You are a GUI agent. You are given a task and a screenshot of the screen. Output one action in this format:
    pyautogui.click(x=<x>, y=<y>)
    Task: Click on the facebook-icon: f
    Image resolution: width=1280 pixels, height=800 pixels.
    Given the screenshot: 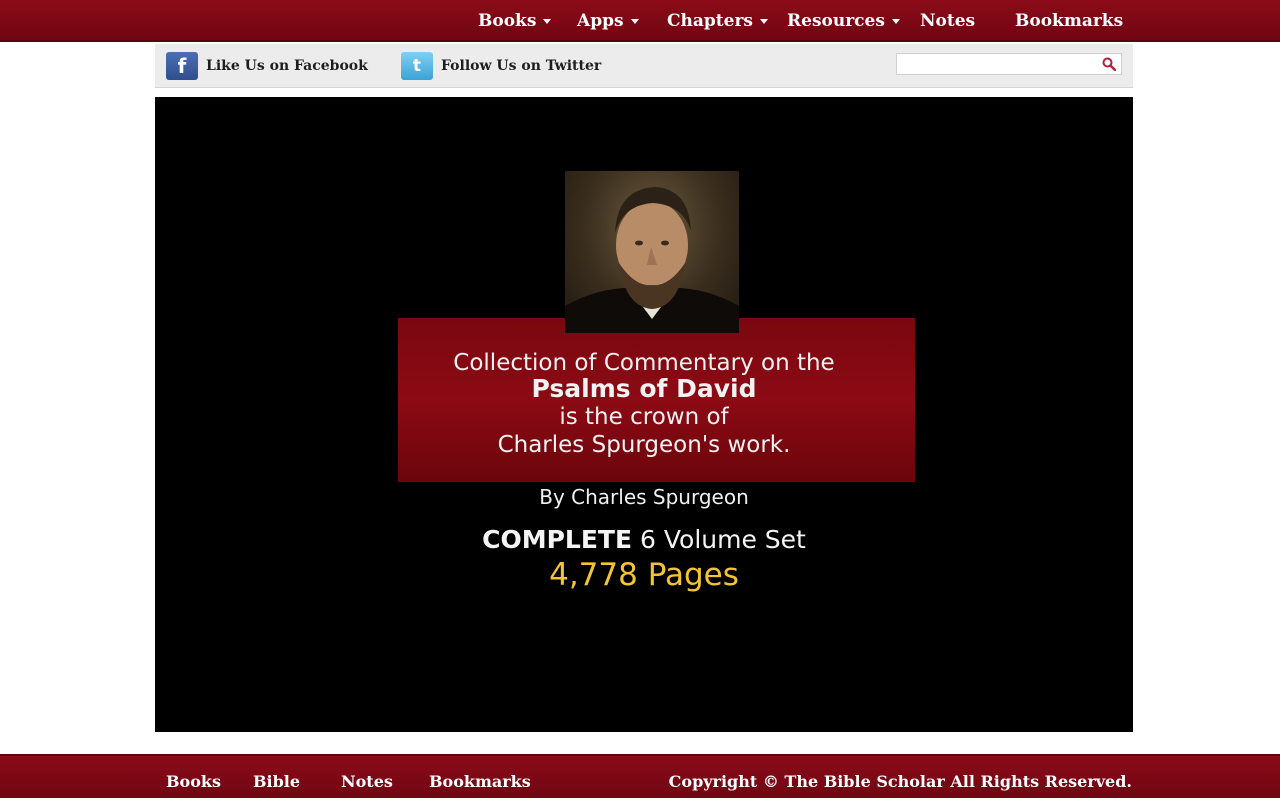 What is the action you would take?
    pyautogui.click(x=182, y=66)
    